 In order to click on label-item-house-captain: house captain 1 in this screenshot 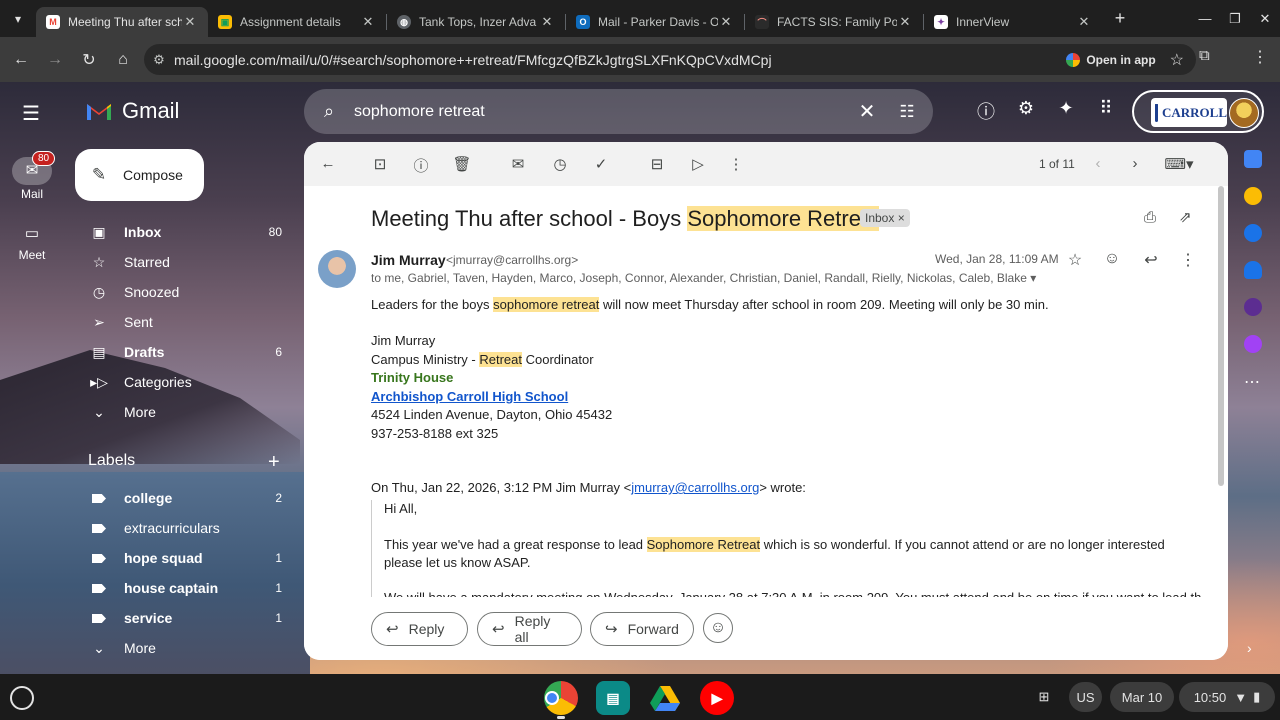, I will do `click(184, 588)`.